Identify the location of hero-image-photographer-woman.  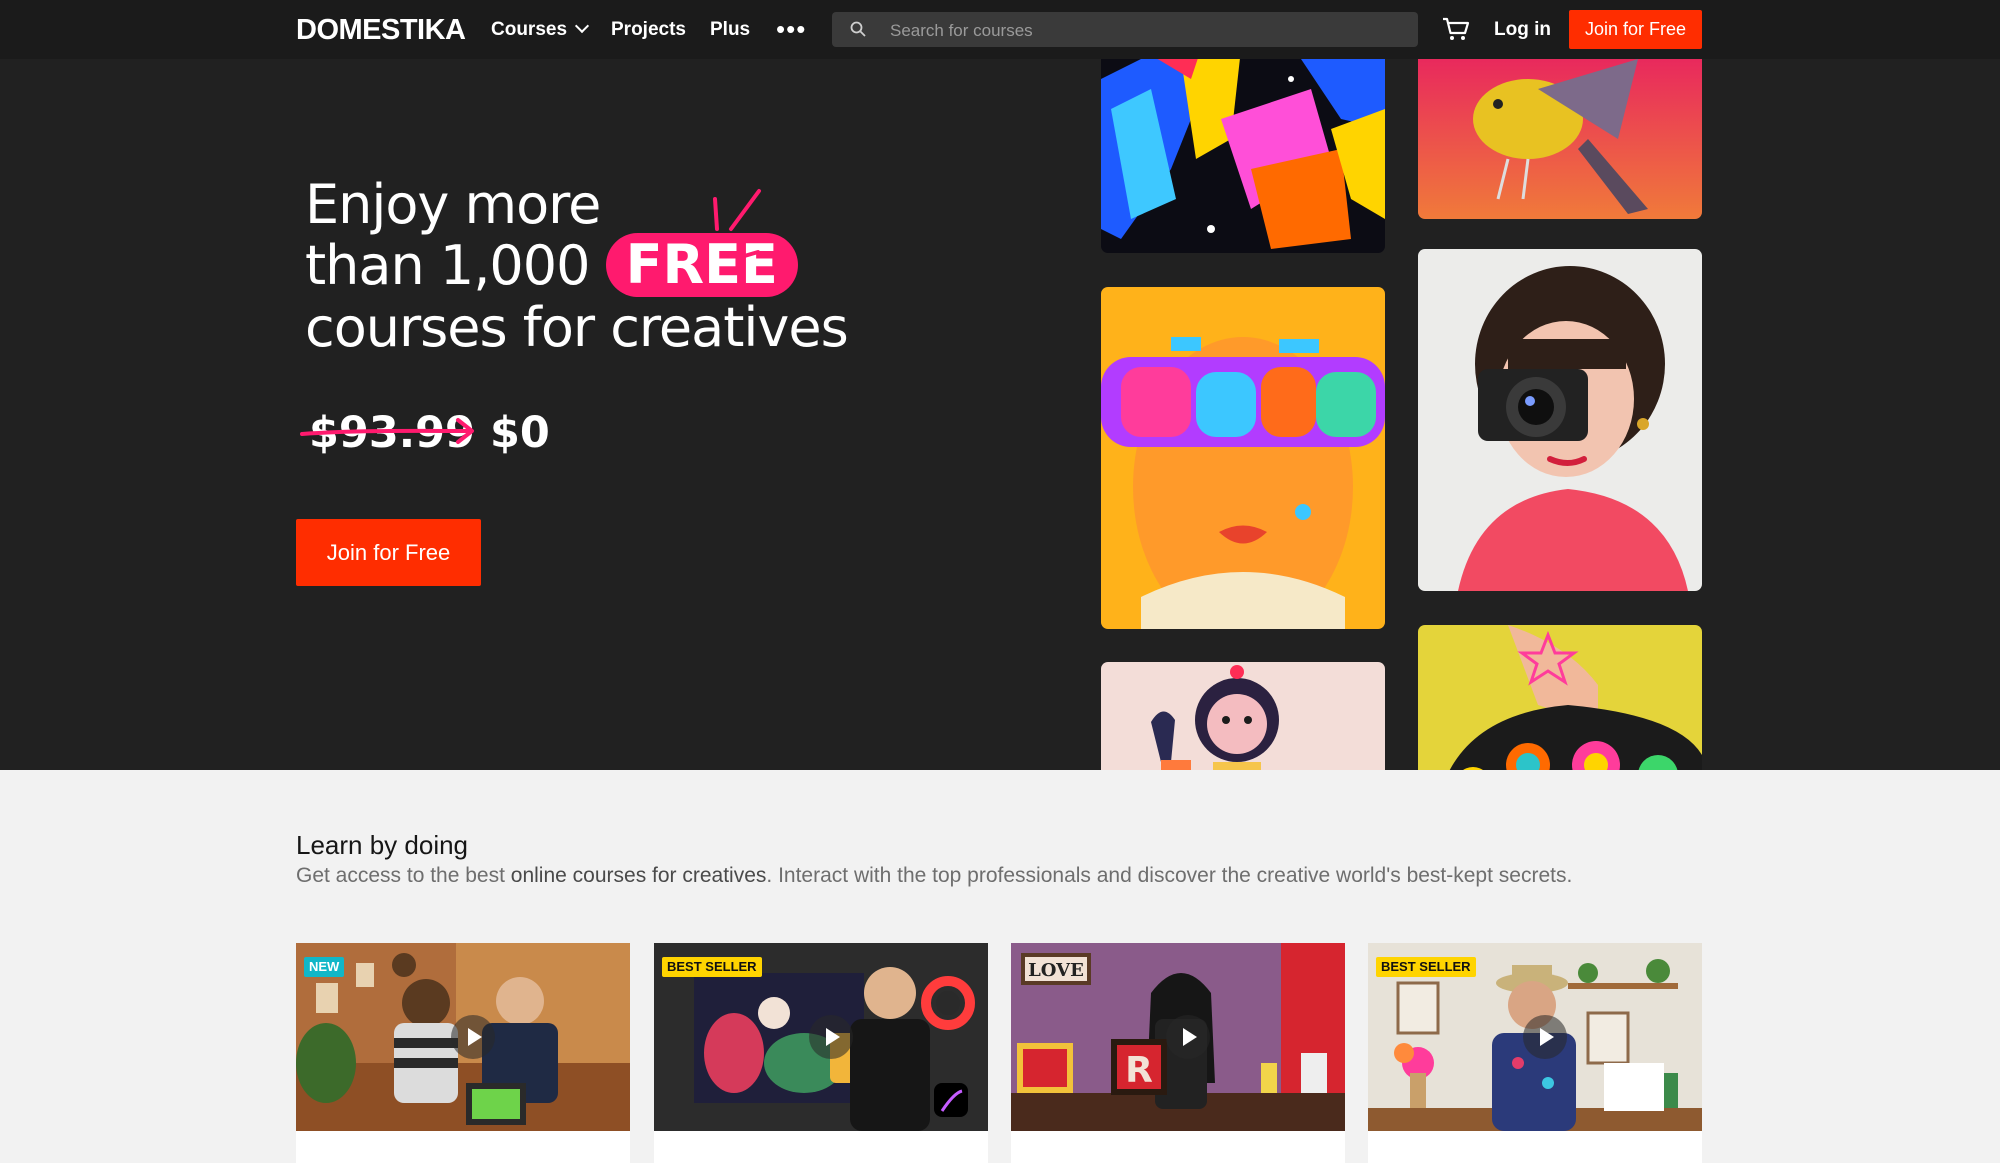
(1560, 420).